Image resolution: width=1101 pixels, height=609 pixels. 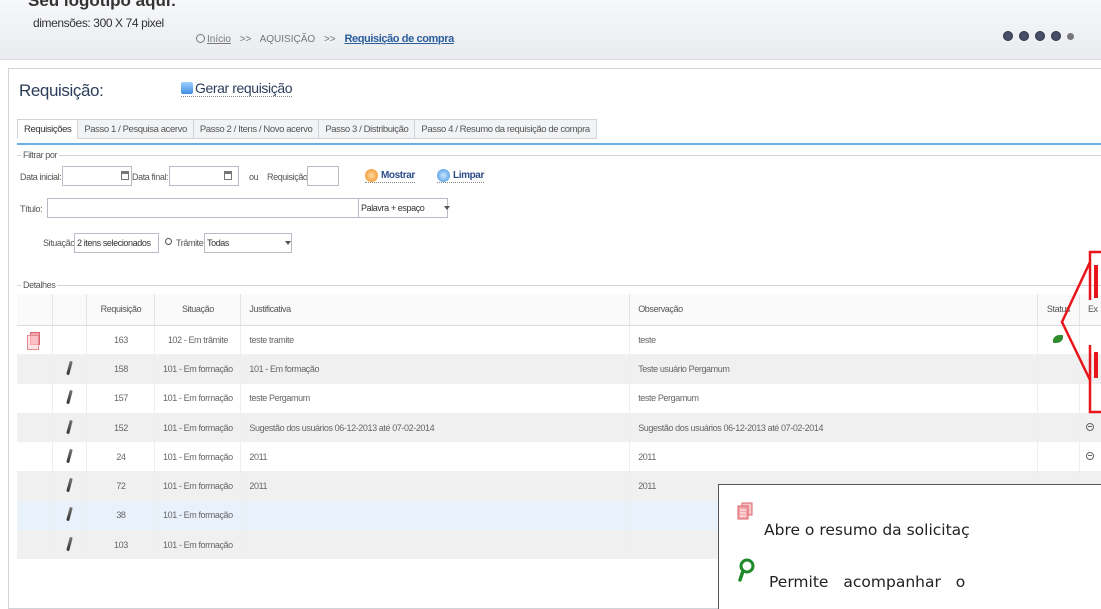 I want to click on generate-request-label: Gerar requisição, so click(x=244, y=88).